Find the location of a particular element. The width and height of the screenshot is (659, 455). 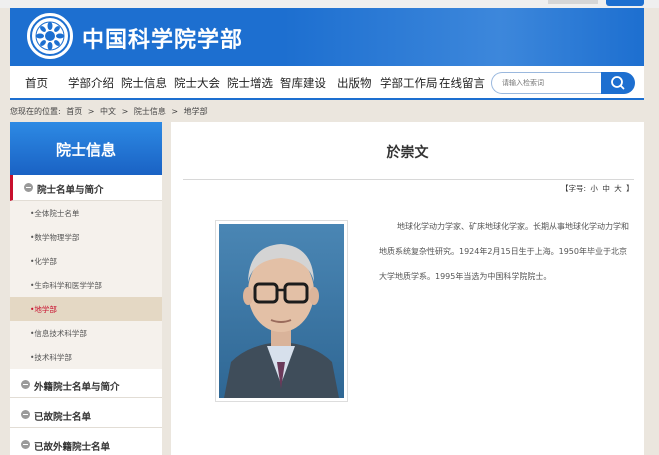

font-size-small: 小 is located at coordinates (594, 188).